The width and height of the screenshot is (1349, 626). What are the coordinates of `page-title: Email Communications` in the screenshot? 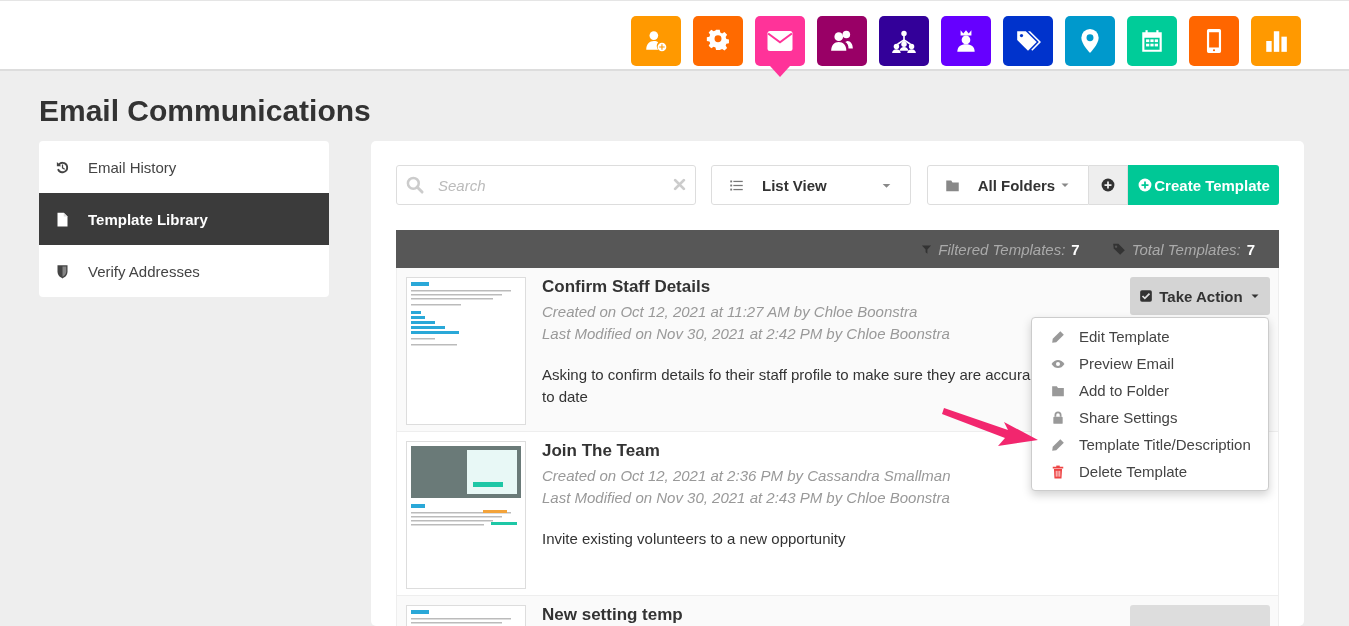 It's located at (205, 111).